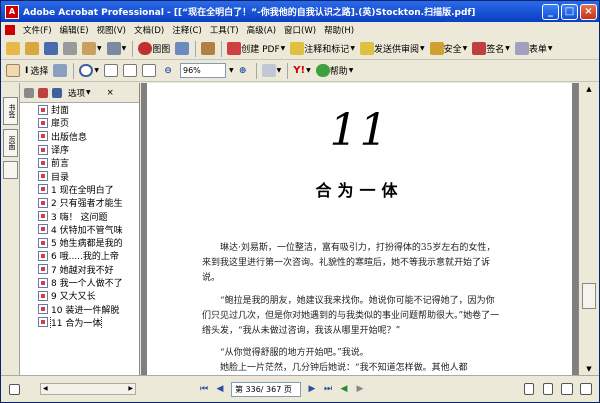 The height and width of the screenshot is (403, 600). What do you see at coordinates (261, 30) in the screenshot?
I see `menu-advanced: 高级(A)` at bounding box center [261, 30].